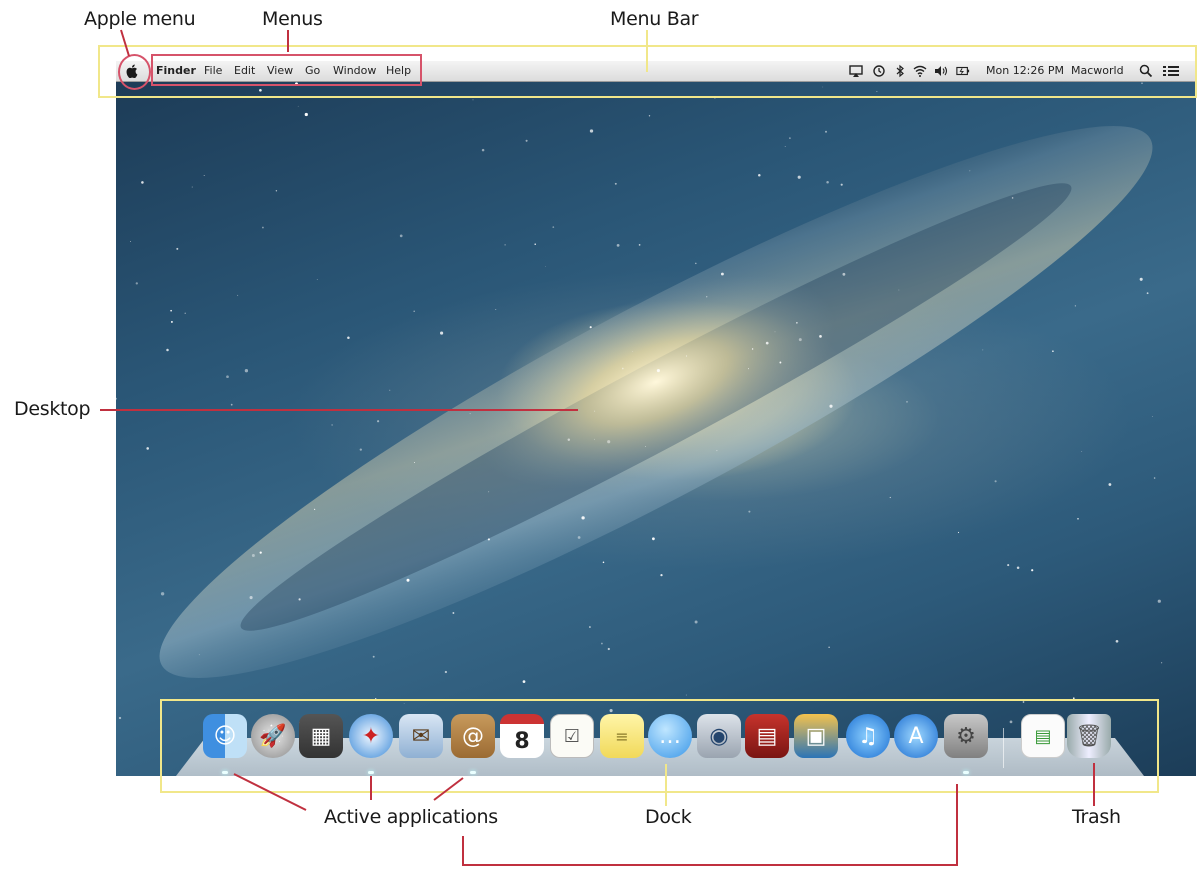 The image size is (1197, 870). Describe the element at coordinates (448, 789) in the screenshot. I see `active-apps-leader-contacts` at that location.